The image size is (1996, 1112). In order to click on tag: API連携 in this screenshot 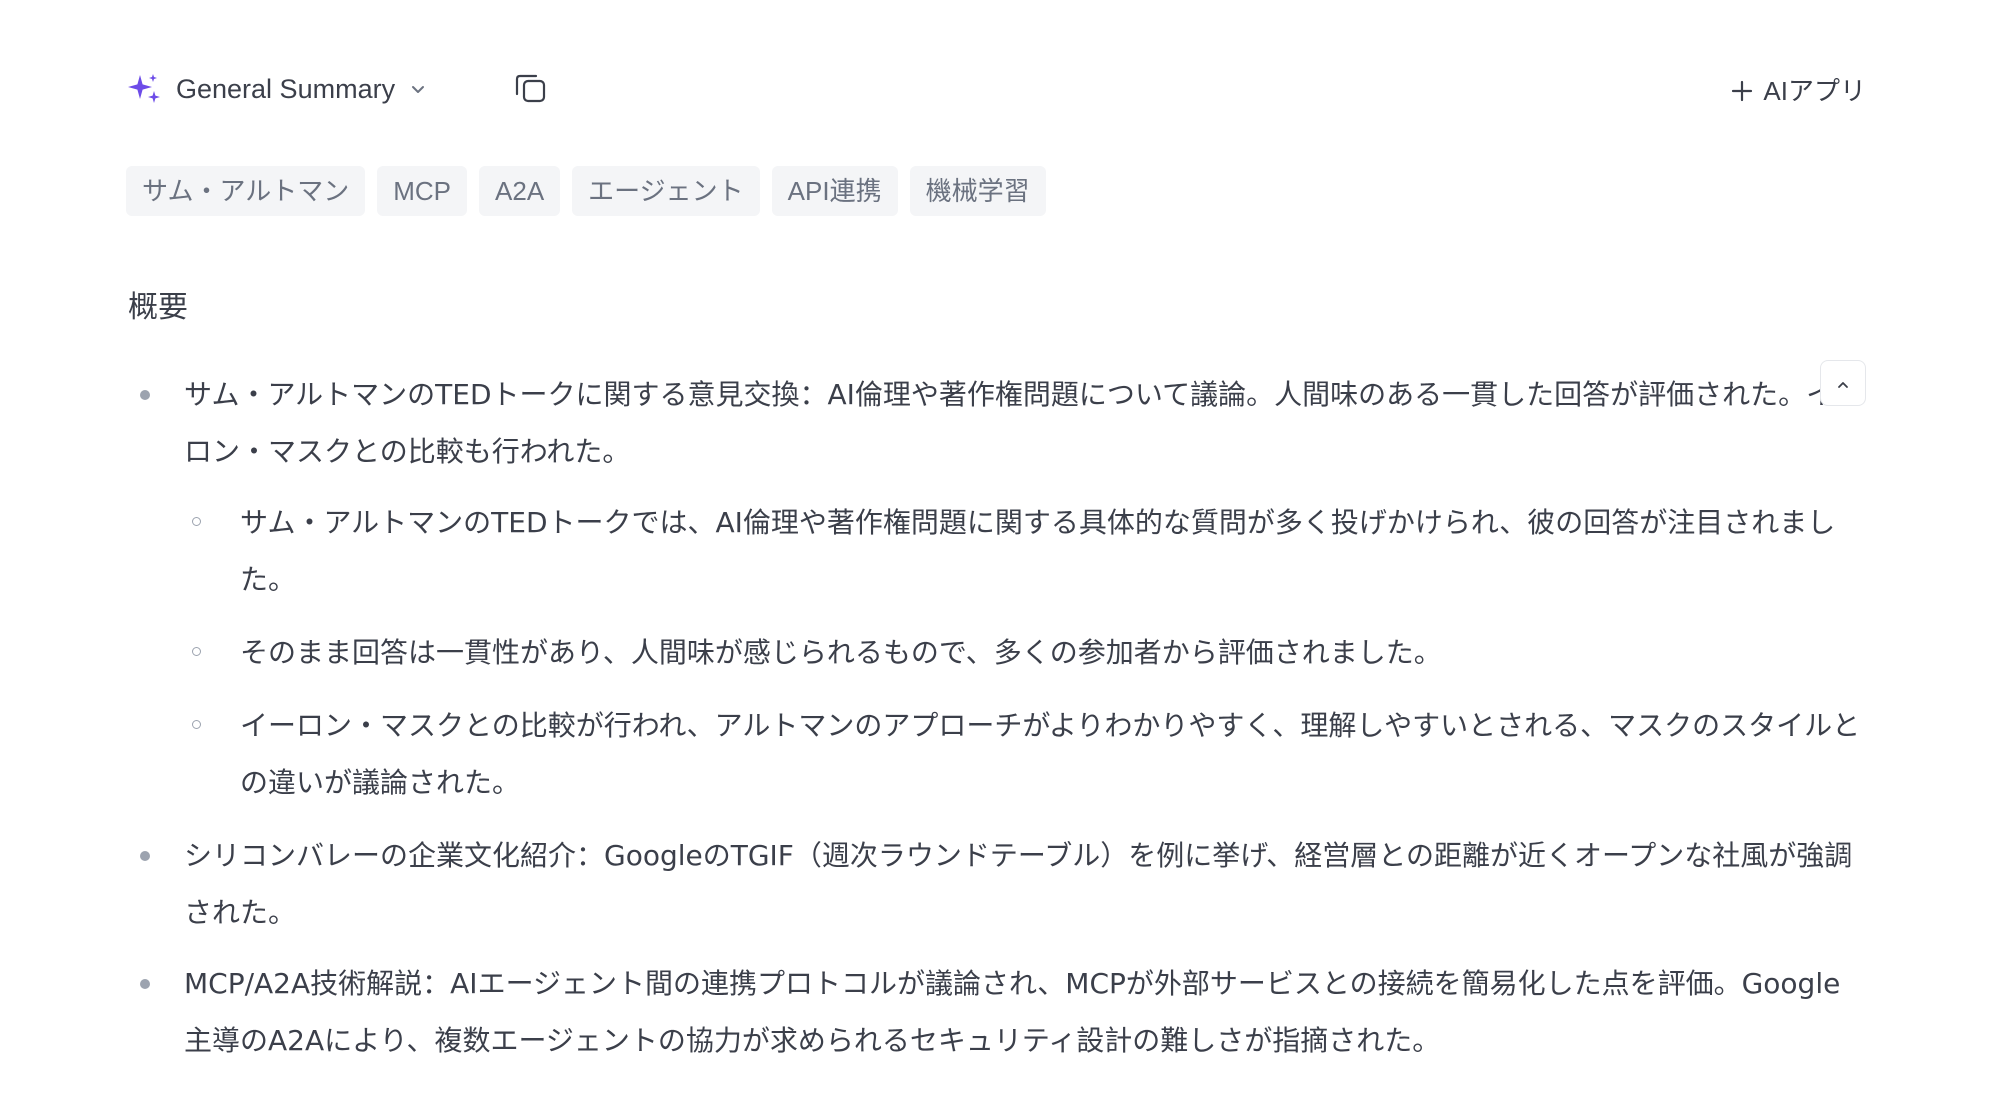, I will do `click(834, 191)`.